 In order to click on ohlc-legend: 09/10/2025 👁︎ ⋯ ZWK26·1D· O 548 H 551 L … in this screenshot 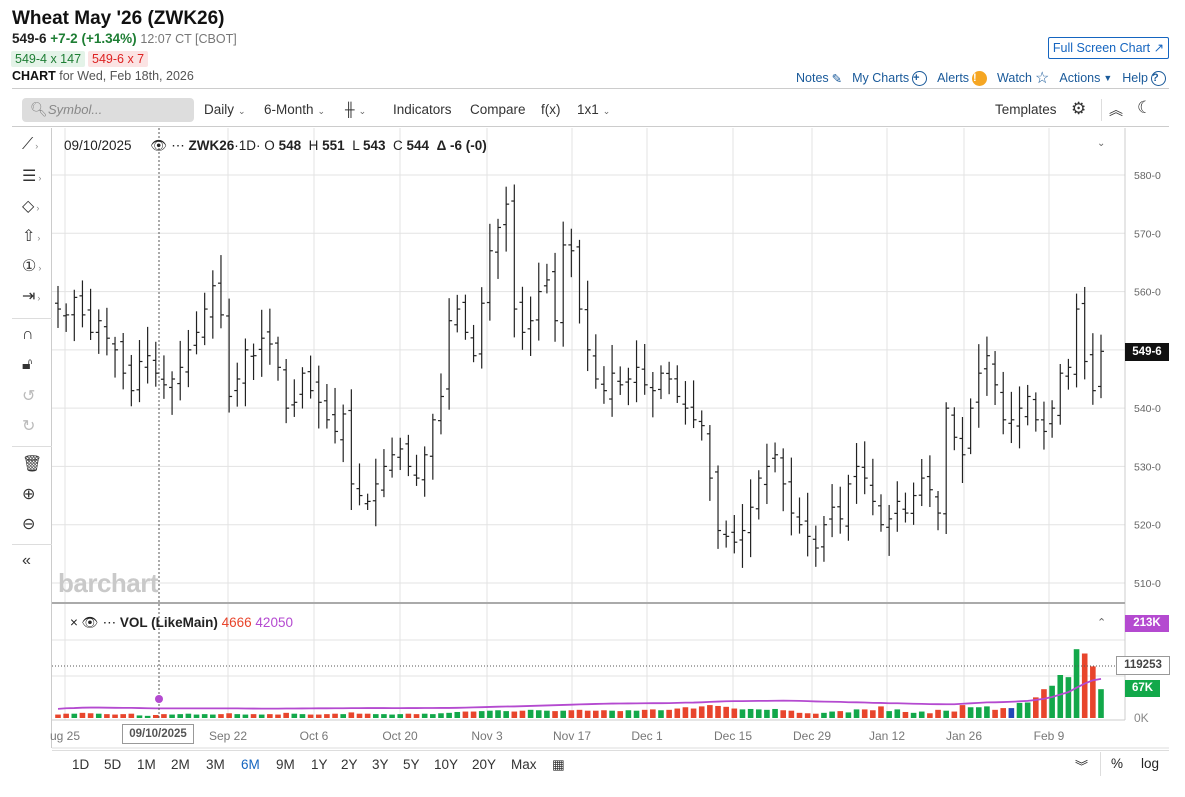, I will do `click(275, 146)`.